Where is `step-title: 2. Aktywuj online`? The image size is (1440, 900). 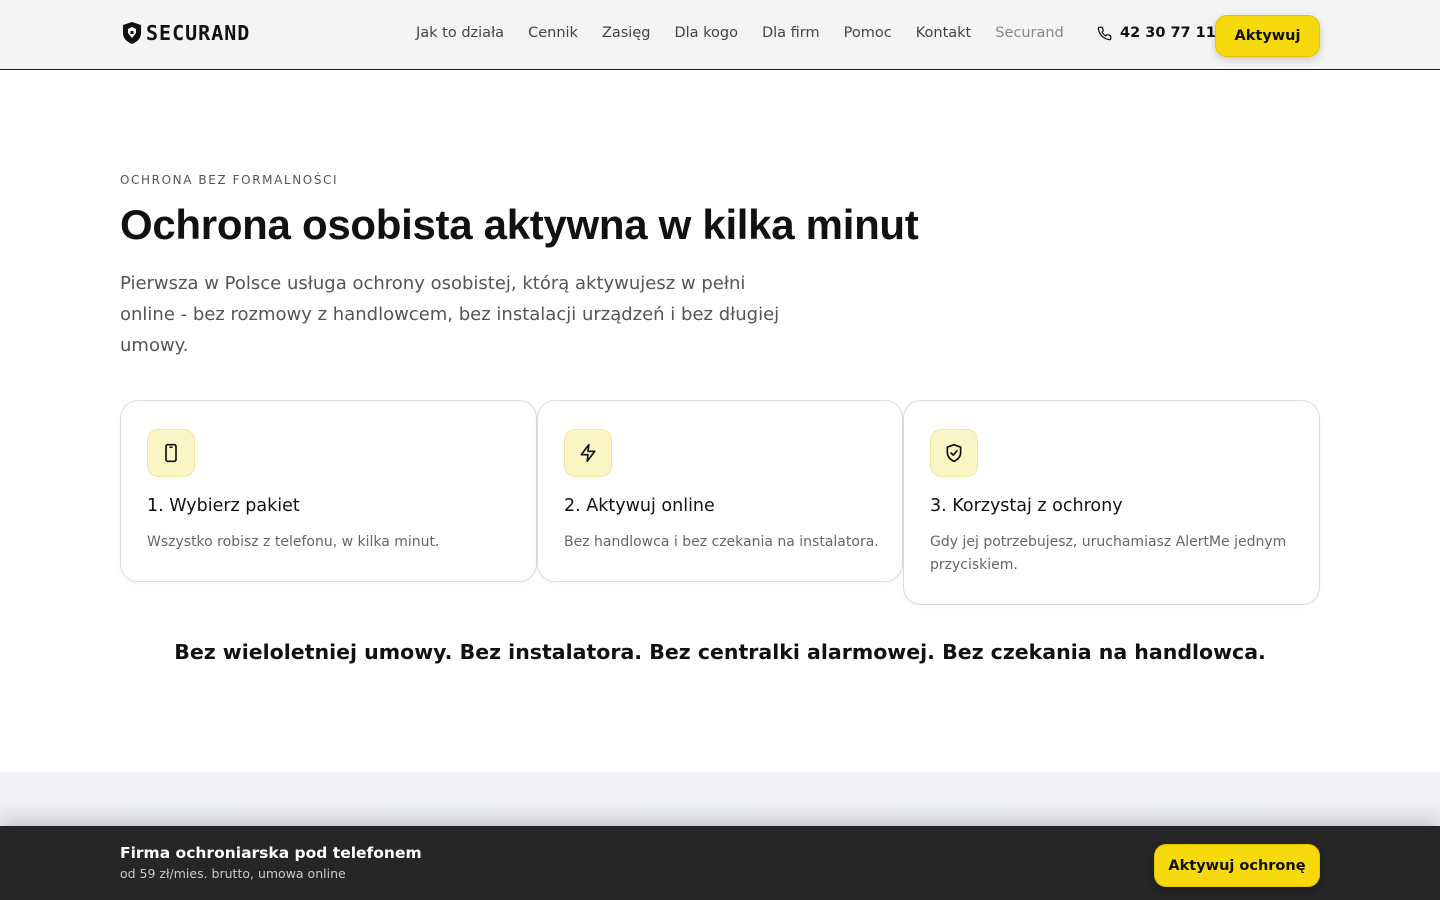 step-title: 2. Aktywuj online is located at coordinates (639, 506).